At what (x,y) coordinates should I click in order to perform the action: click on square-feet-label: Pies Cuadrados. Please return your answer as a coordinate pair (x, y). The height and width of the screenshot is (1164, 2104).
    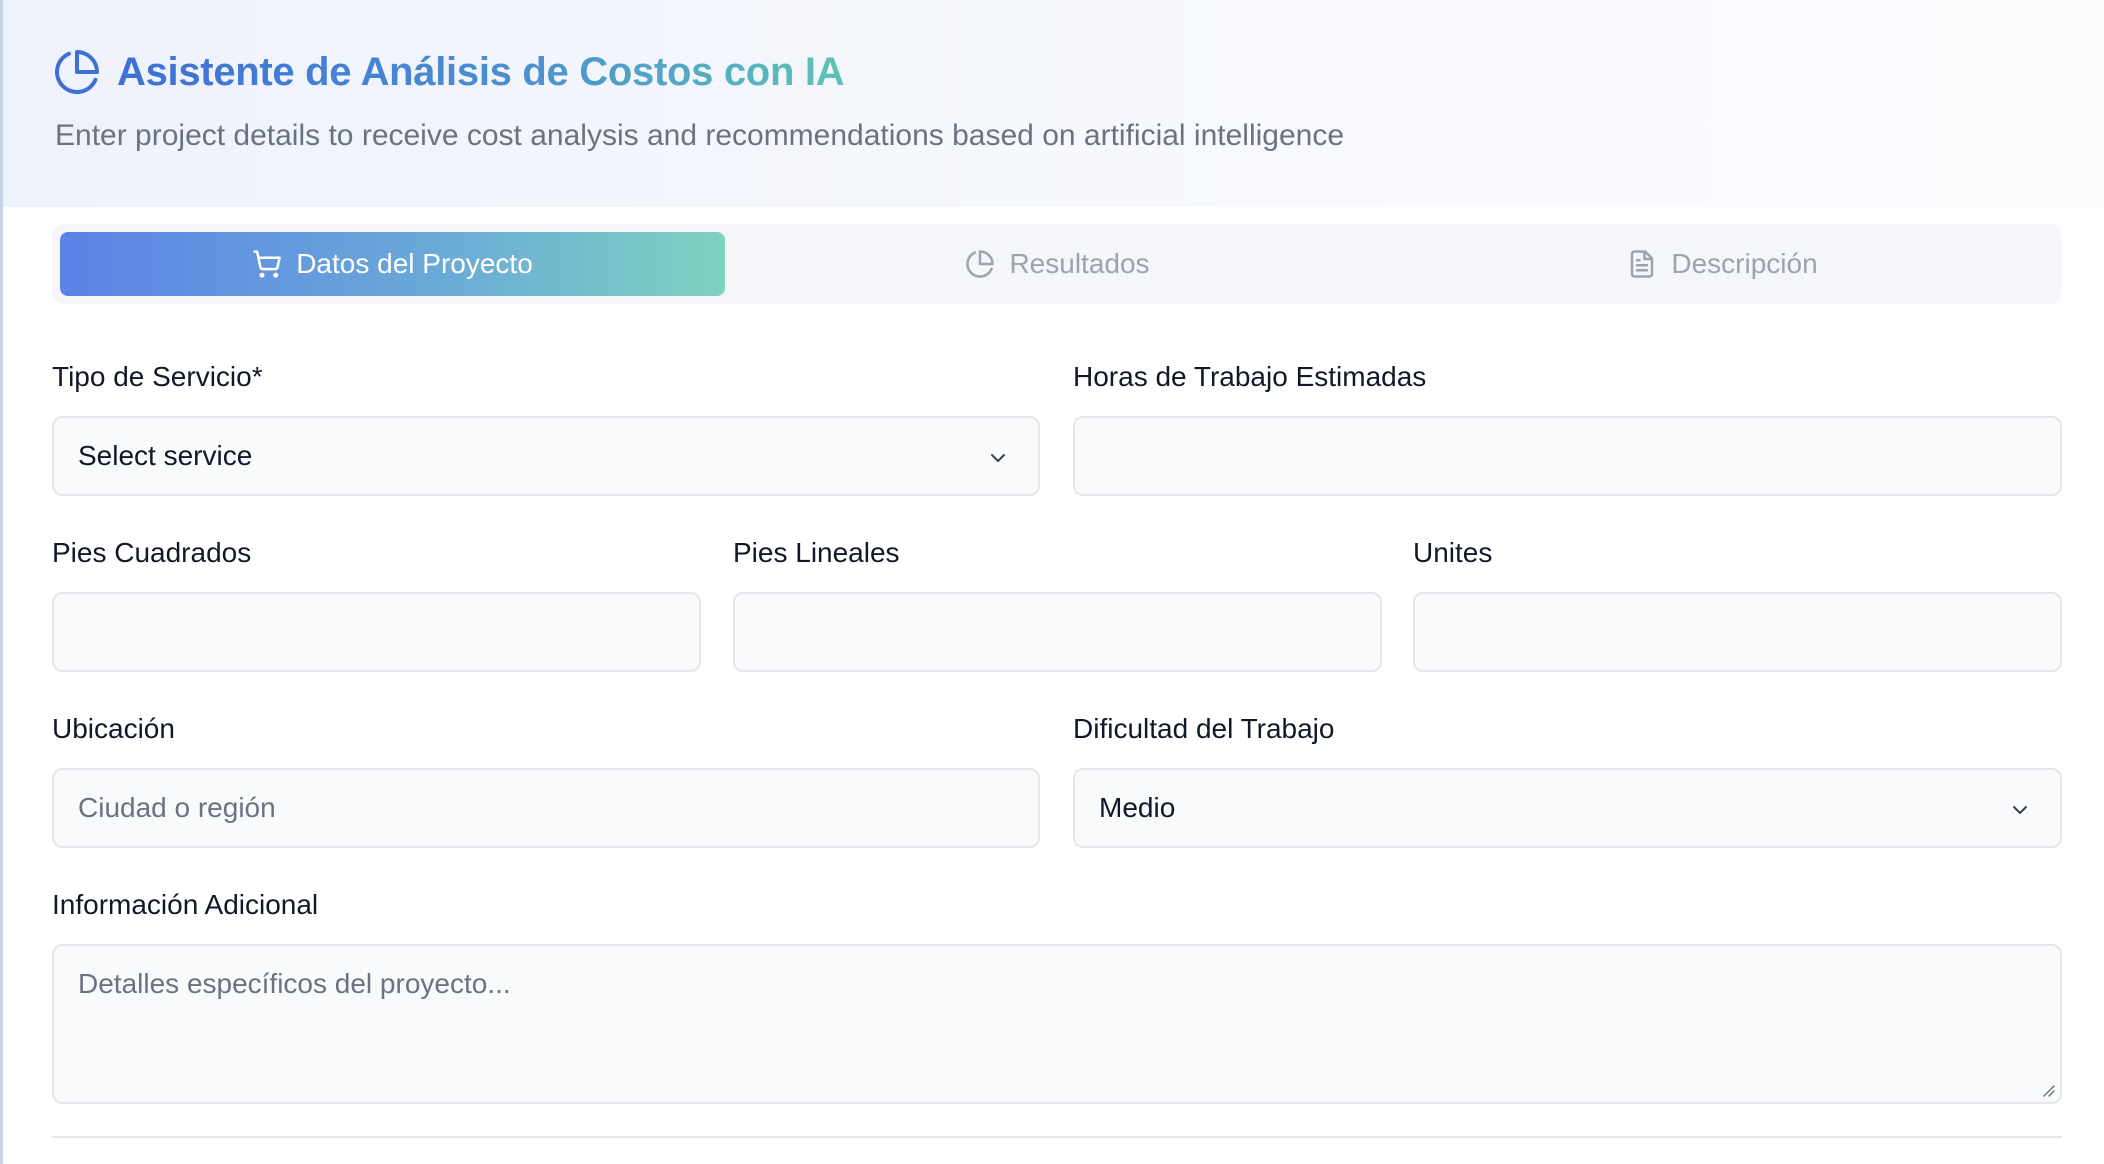
    Looking at the image, I should click on (152, 552).